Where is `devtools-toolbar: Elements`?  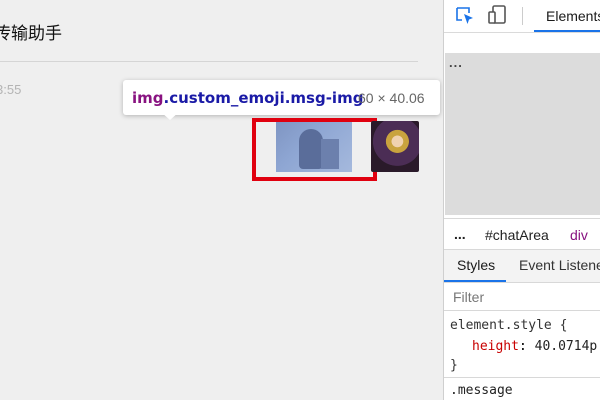 devtools-toolbar: Elements is located at coordinates (522, 16).